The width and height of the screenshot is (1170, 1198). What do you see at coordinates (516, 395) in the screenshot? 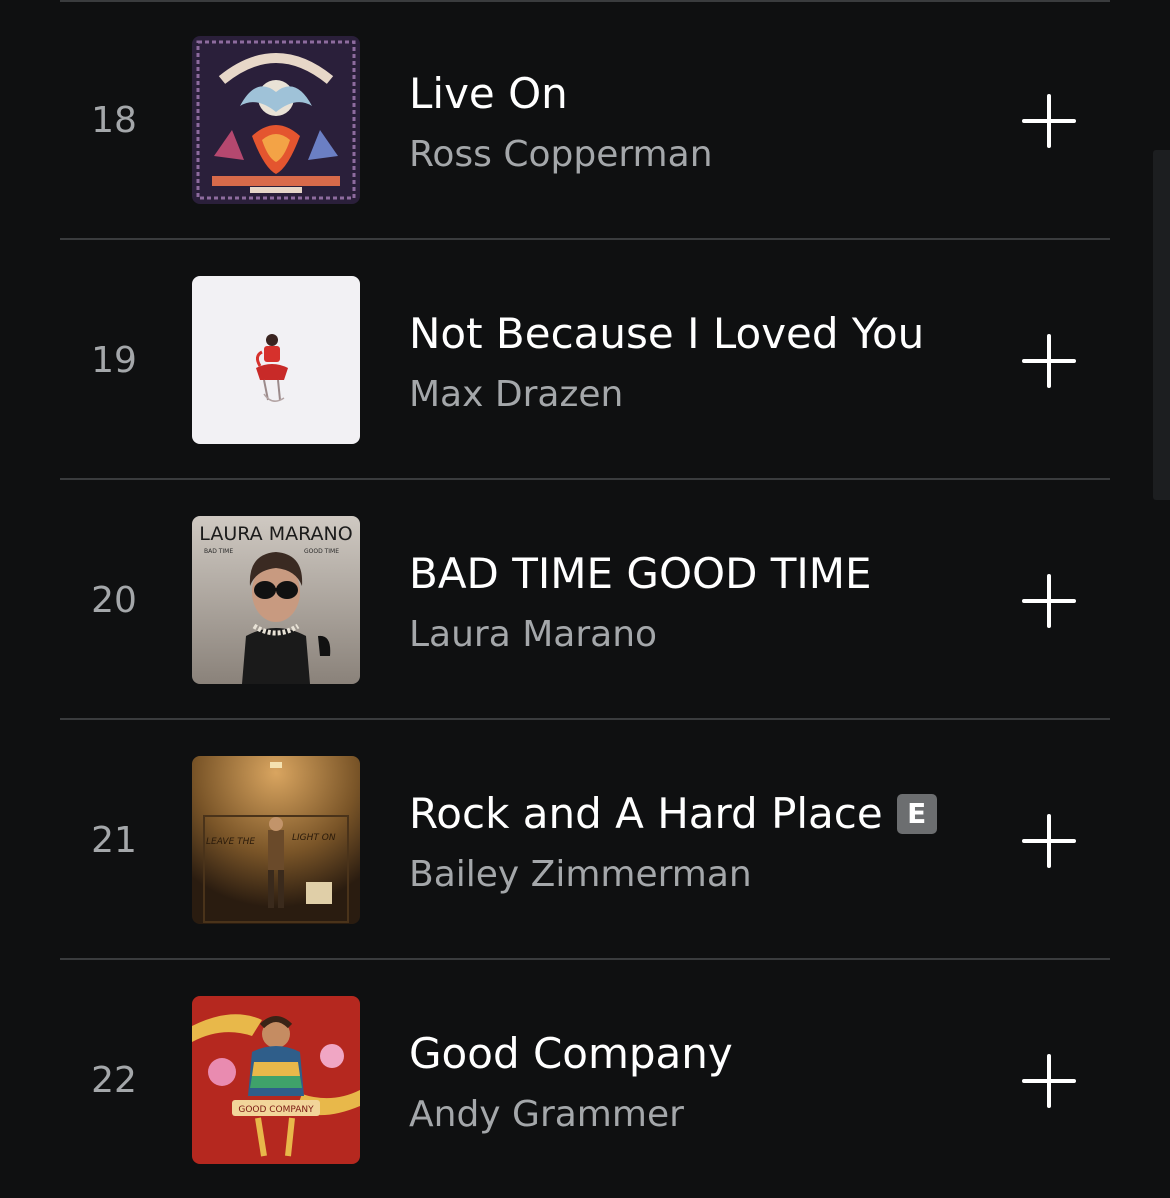
I see `track-artist: Max Drazen` at bounding box center [516, 395].